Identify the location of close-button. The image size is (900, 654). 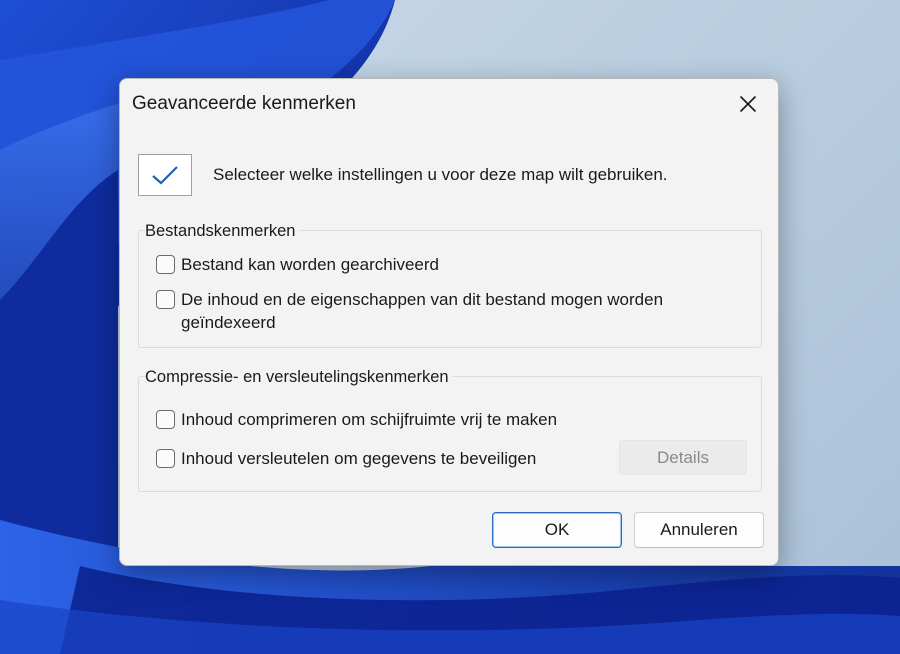
(748, 104).